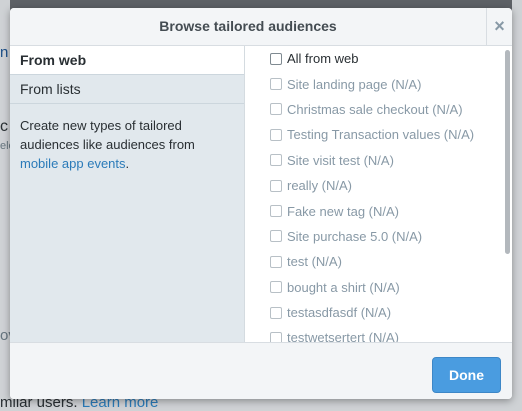  Describe the element at coordinates (375, 109) in the screenshot. I see `audience-label: Christmas sale checkout (N/A)` at that location.